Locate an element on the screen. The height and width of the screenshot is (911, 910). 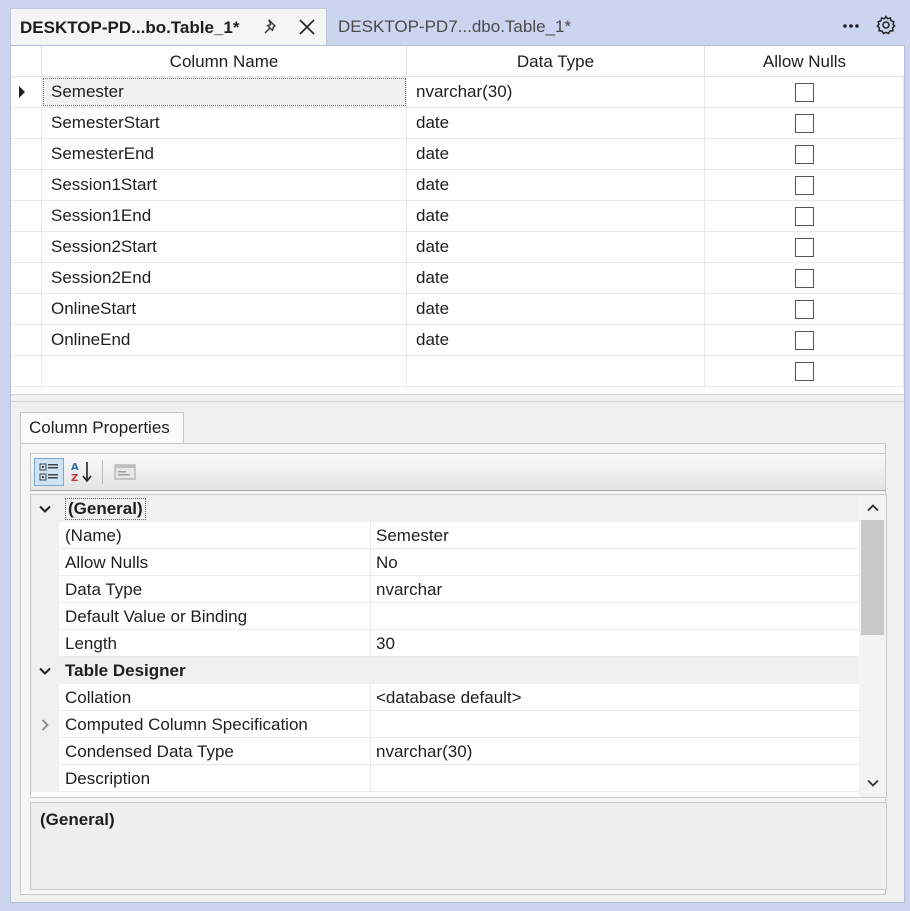
column-name-cell: Session2Start is located at coordinates (224, 247).